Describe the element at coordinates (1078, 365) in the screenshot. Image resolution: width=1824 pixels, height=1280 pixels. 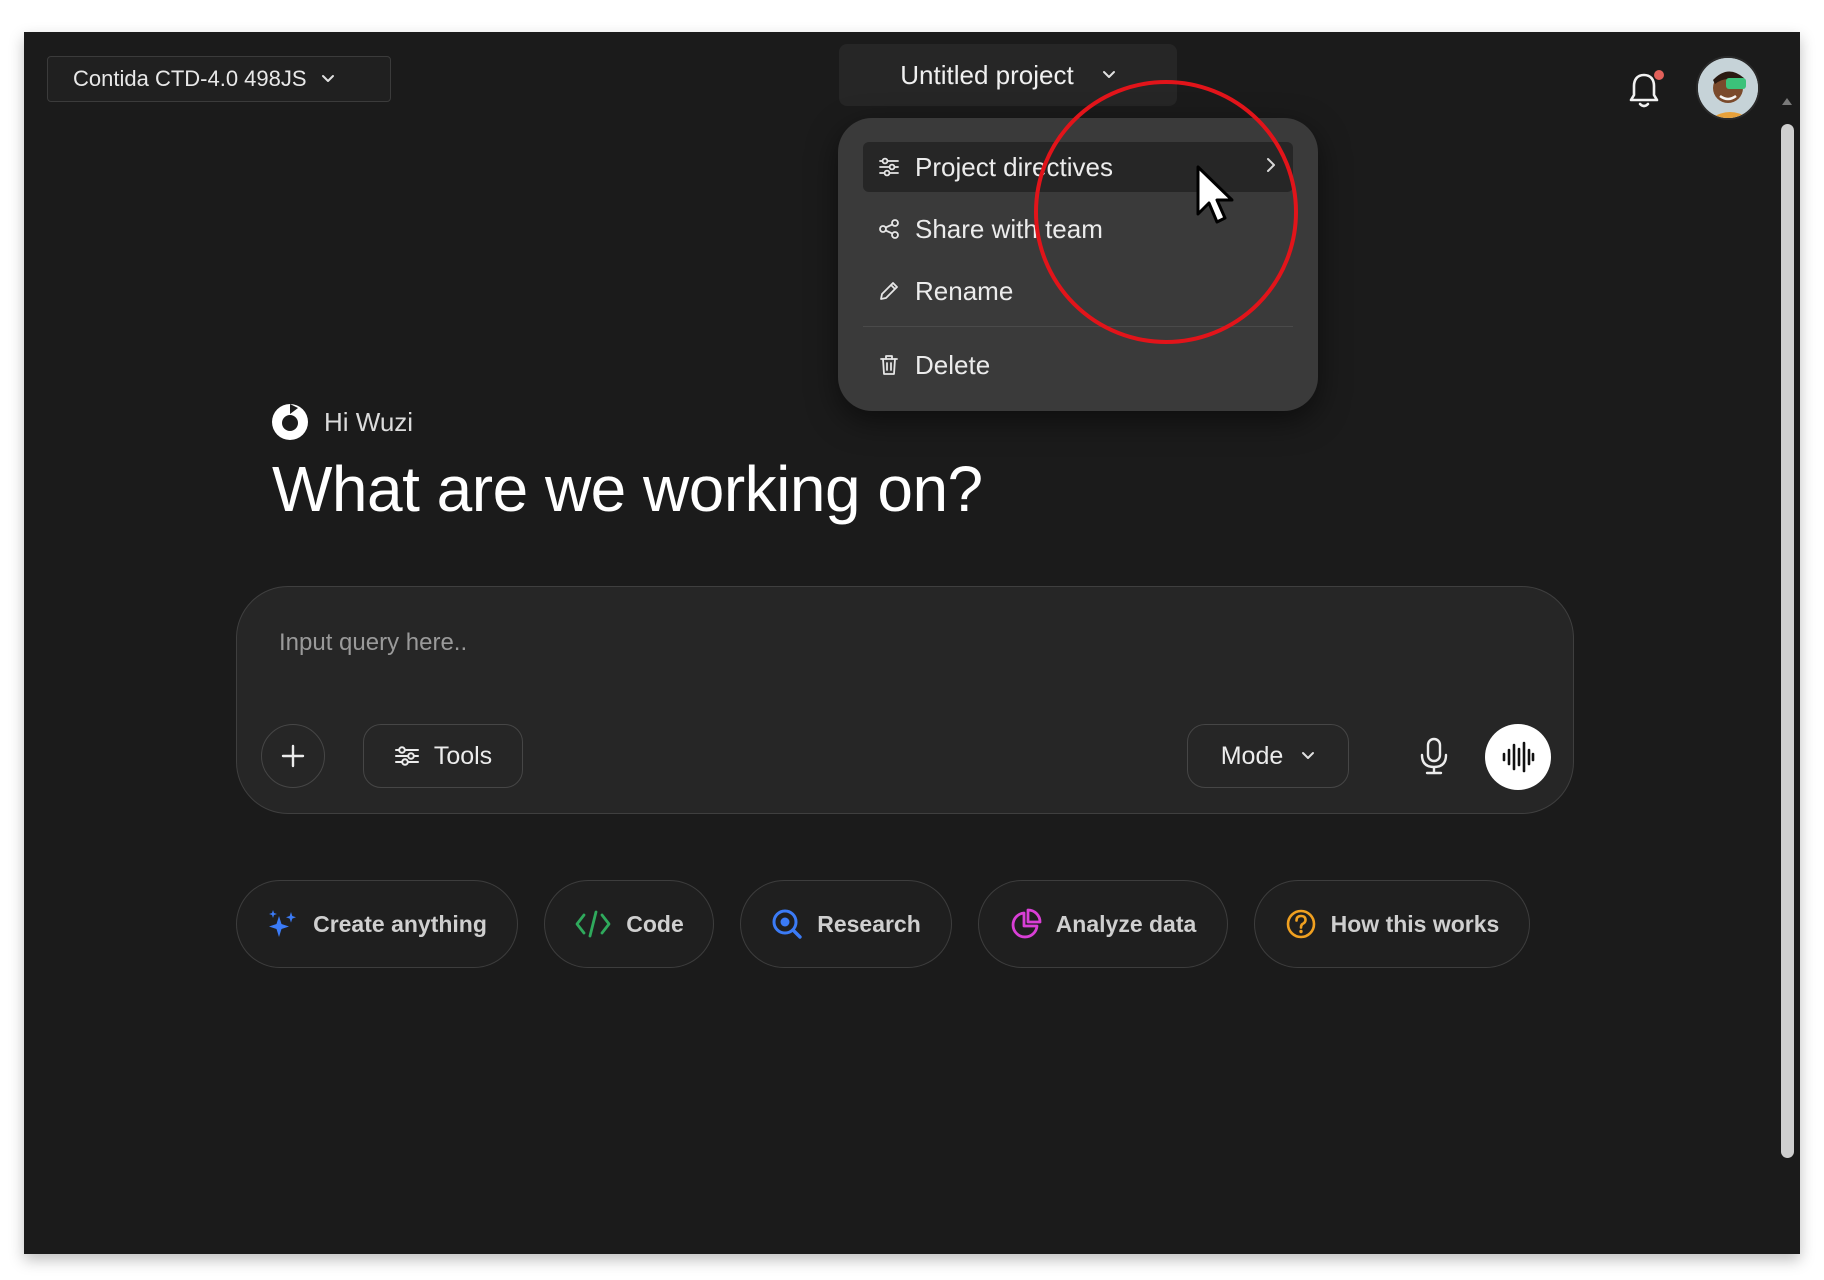
I see `menu-item-delete: Delete` at that location.